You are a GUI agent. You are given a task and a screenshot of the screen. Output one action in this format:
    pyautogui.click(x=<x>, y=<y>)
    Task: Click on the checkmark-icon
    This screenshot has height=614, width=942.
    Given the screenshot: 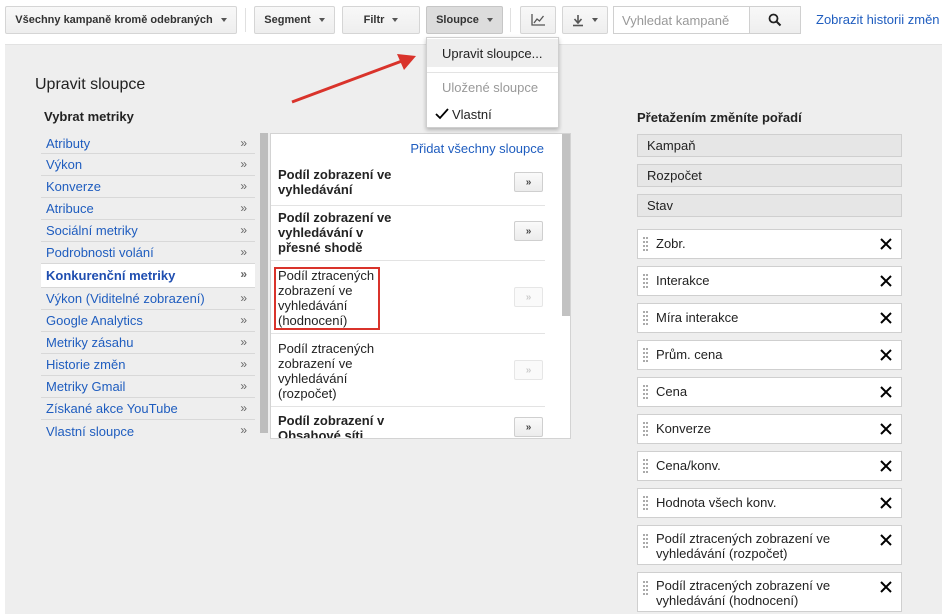 What is the action you would take?
    pyautogui.click(x=442, y=114)
    